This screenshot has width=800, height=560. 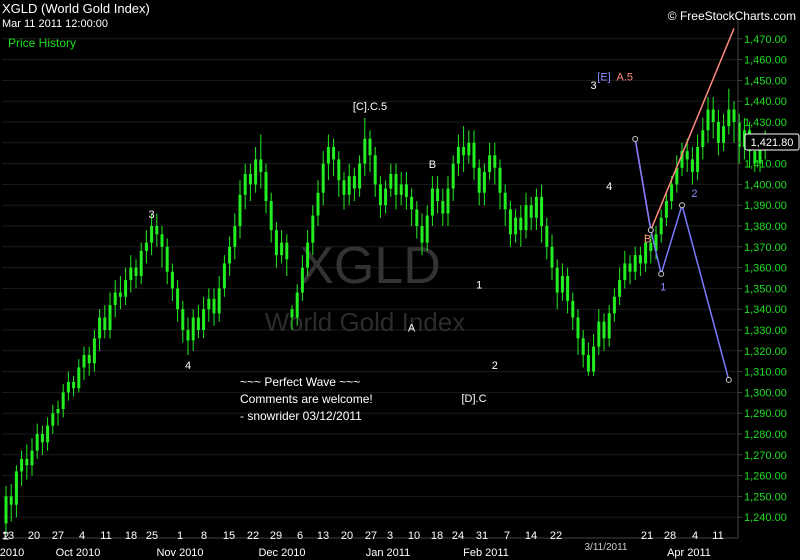 I want to click on x-day-tick: 3, so click(x=390, y=536).